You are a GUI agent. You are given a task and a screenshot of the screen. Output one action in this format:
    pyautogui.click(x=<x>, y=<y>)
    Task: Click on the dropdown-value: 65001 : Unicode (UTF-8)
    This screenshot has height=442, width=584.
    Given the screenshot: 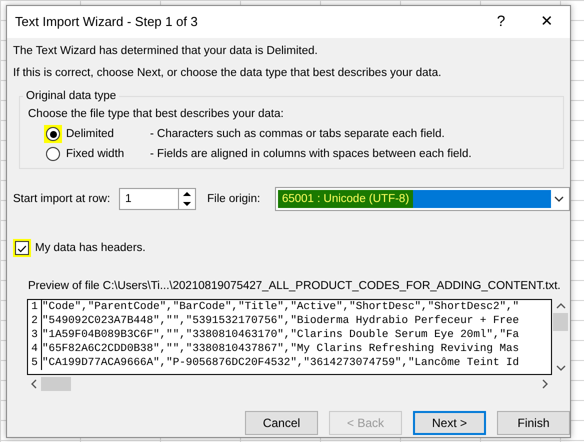 What is the action you would take?
    pyautogui.click(x=346, y=199)
    